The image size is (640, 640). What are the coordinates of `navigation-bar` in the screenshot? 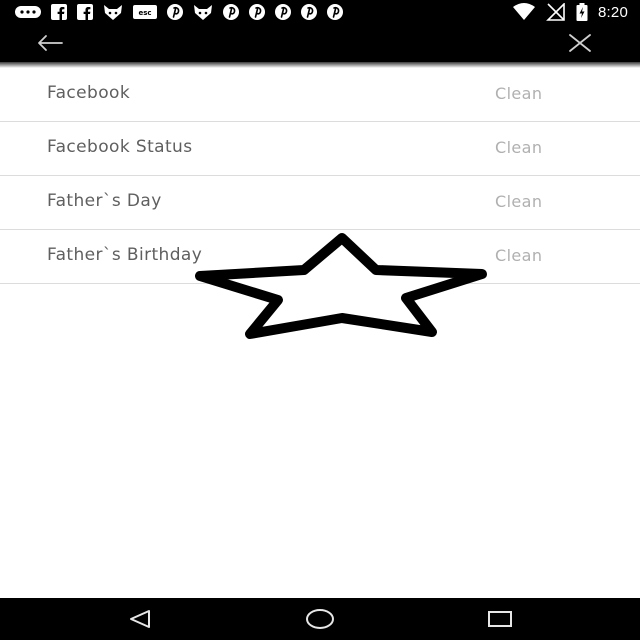 It's located at (320, 619).